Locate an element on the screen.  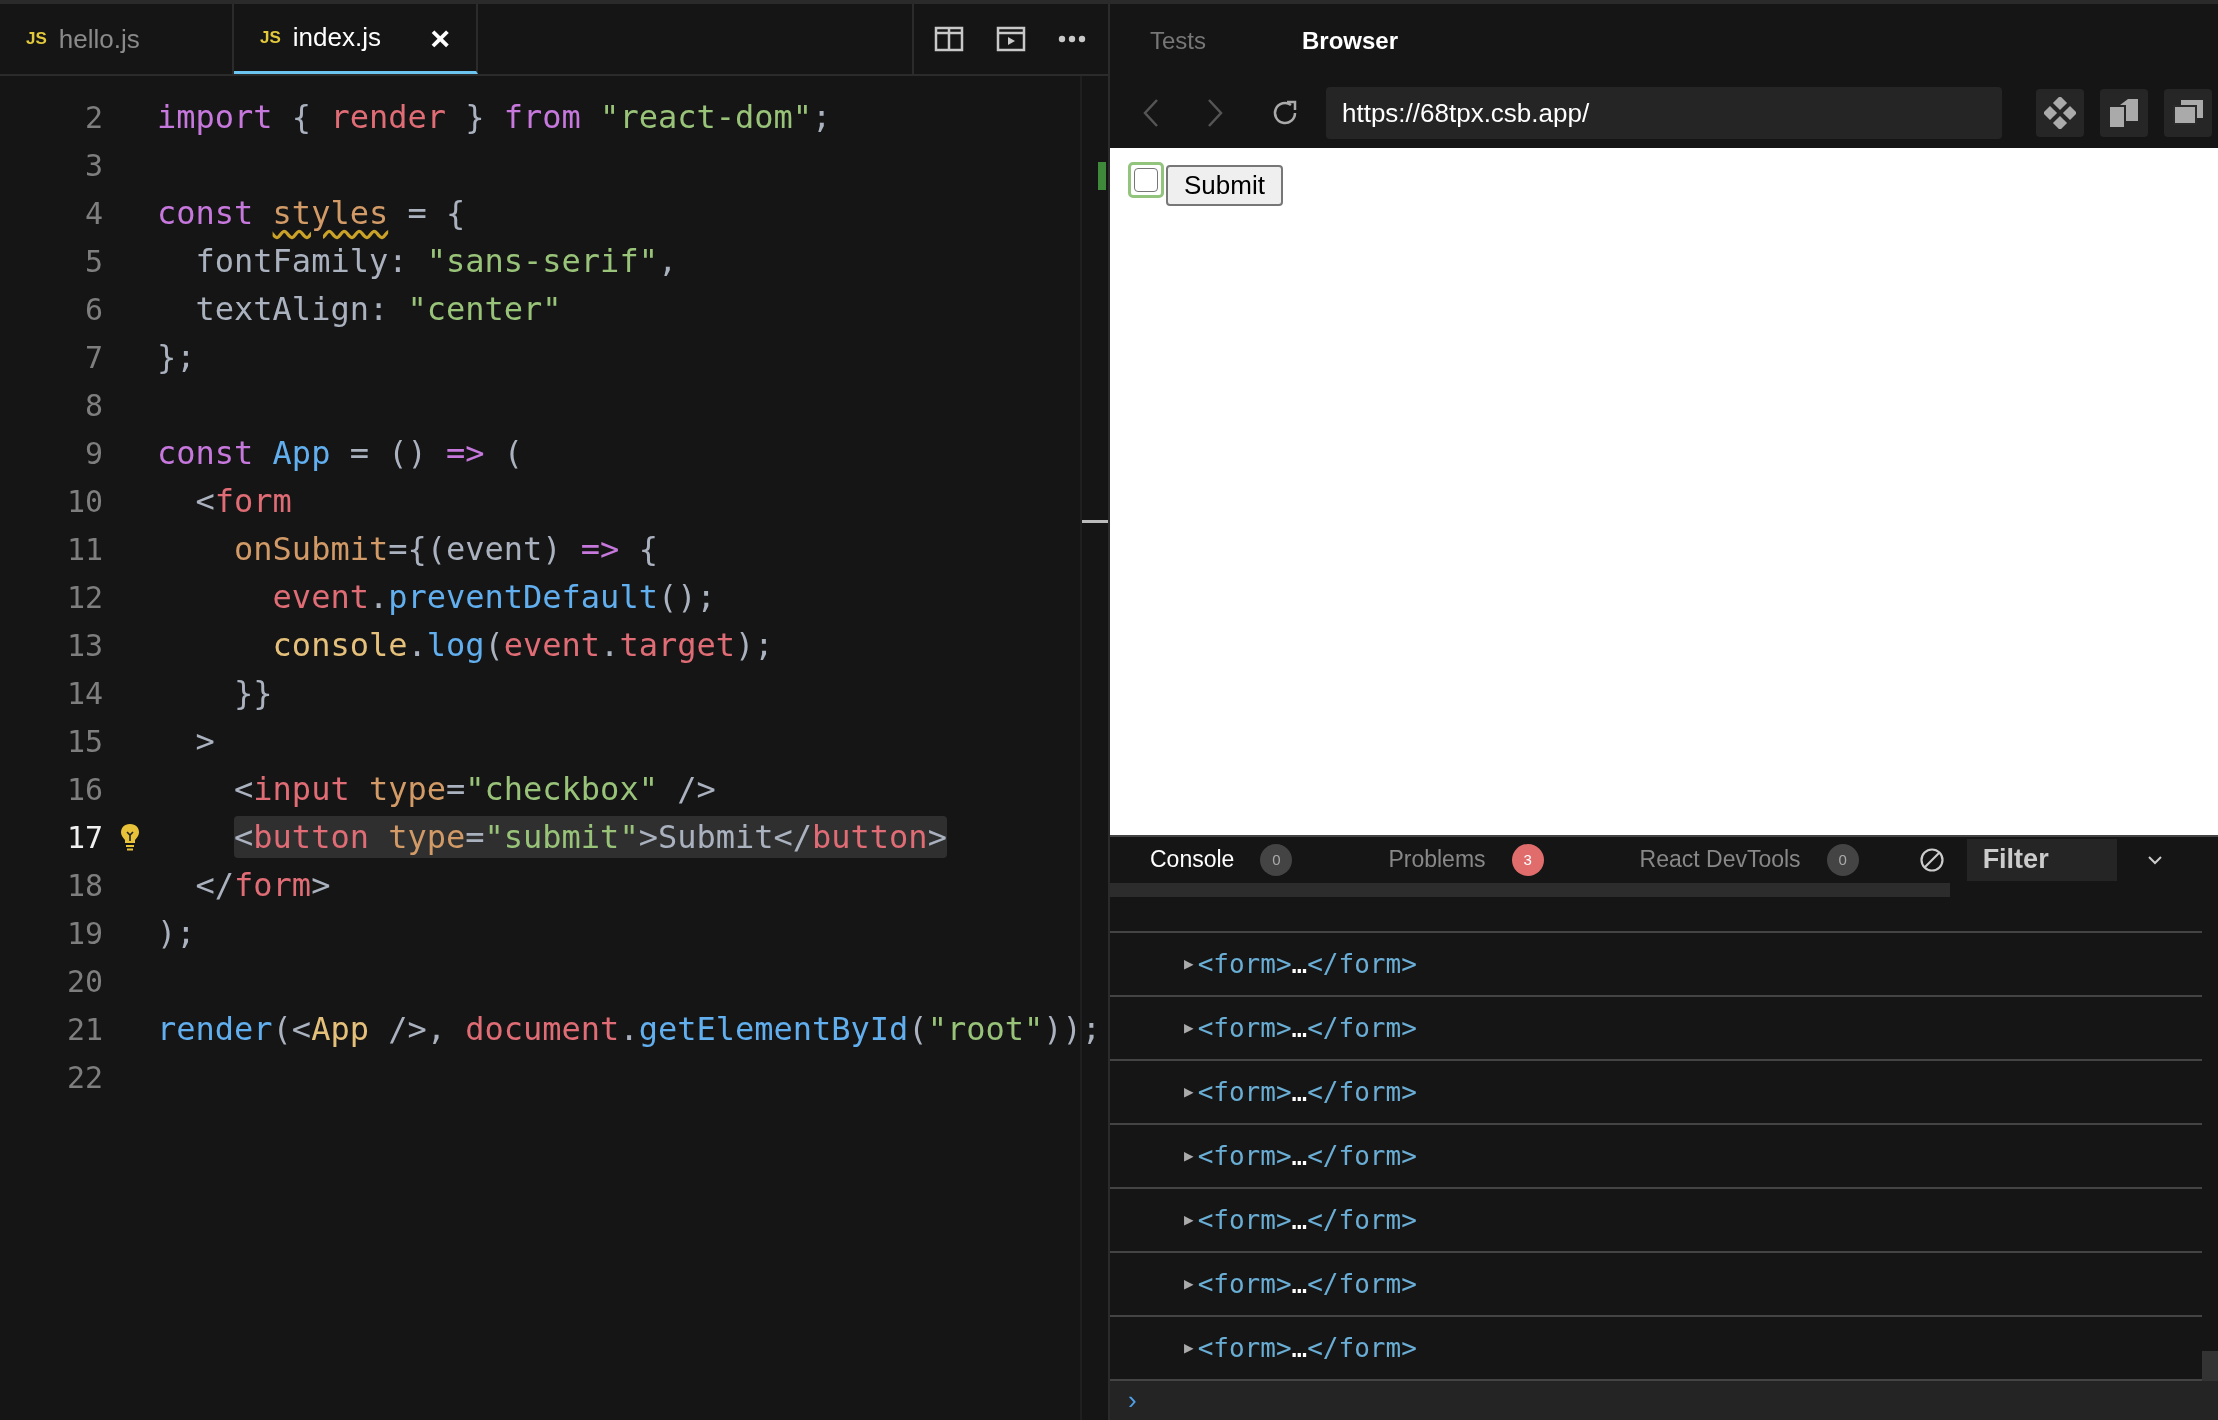
line-number: 4 is located at coordinates (93, 213).